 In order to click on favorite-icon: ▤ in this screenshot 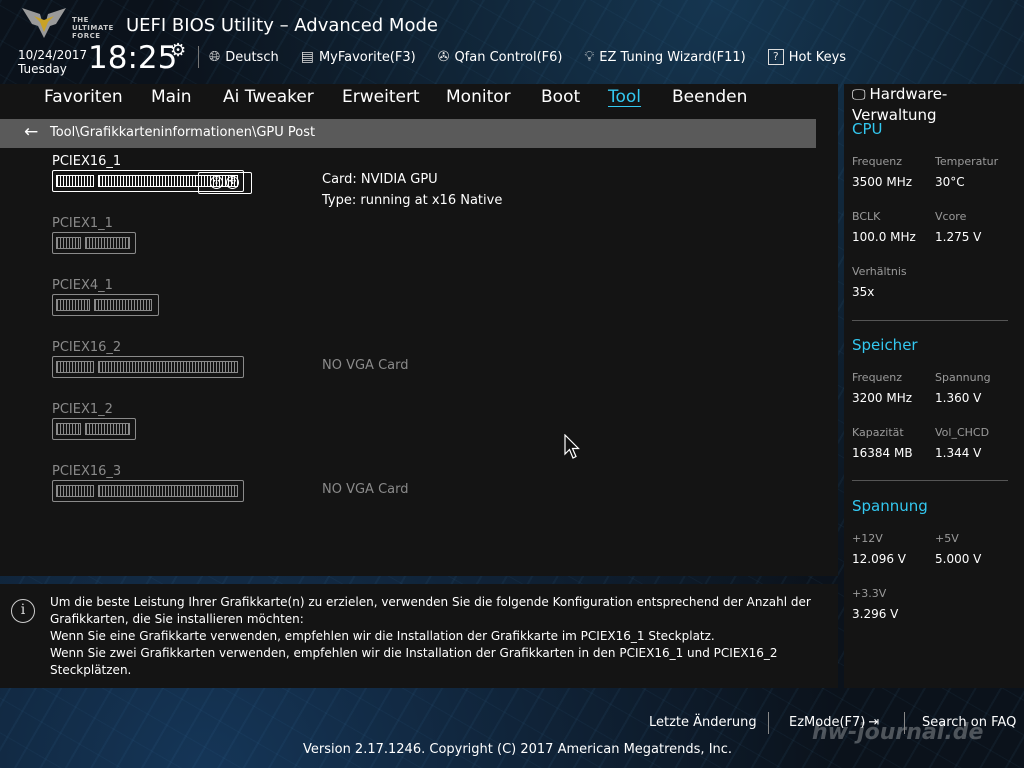, I will do `click(307, 57)`.